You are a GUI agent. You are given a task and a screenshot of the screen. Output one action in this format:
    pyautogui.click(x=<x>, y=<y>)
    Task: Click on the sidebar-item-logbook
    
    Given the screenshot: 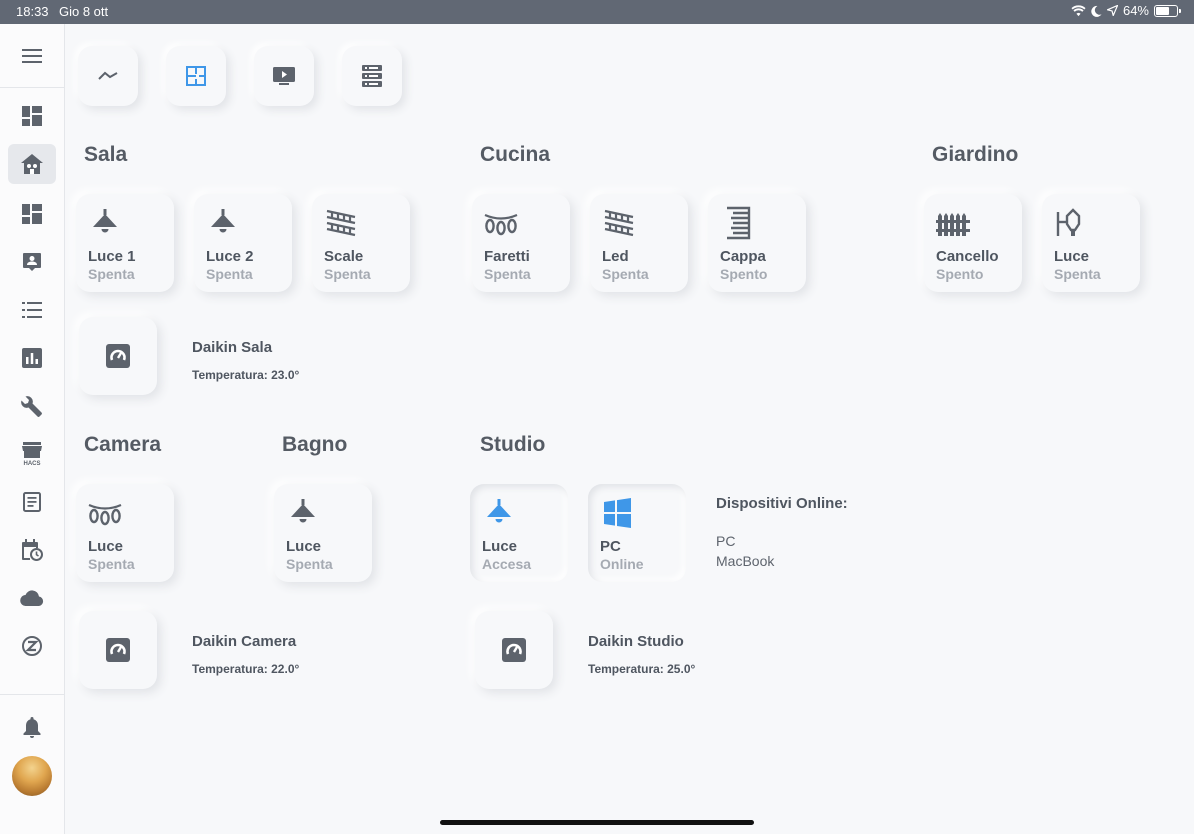 What is the action you would take?
    pyautogui.click(x=32, y=502)
    